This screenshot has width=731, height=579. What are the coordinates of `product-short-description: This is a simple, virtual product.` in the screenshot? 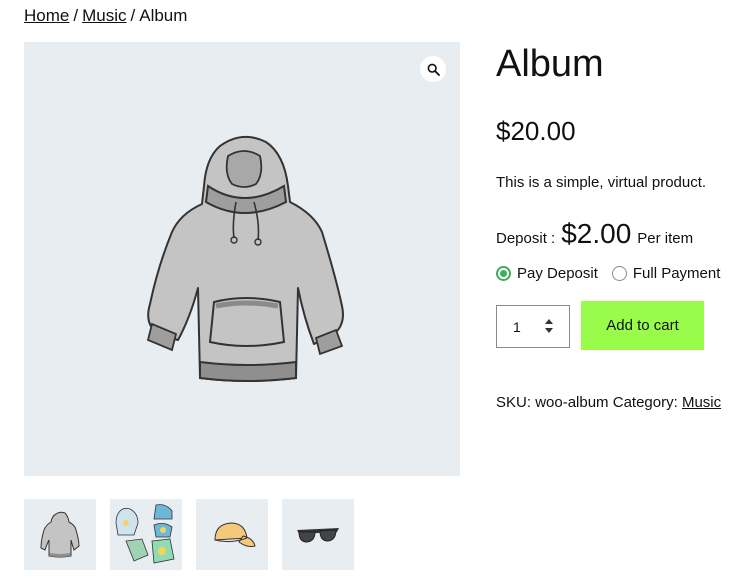 It's located at (601, 182).